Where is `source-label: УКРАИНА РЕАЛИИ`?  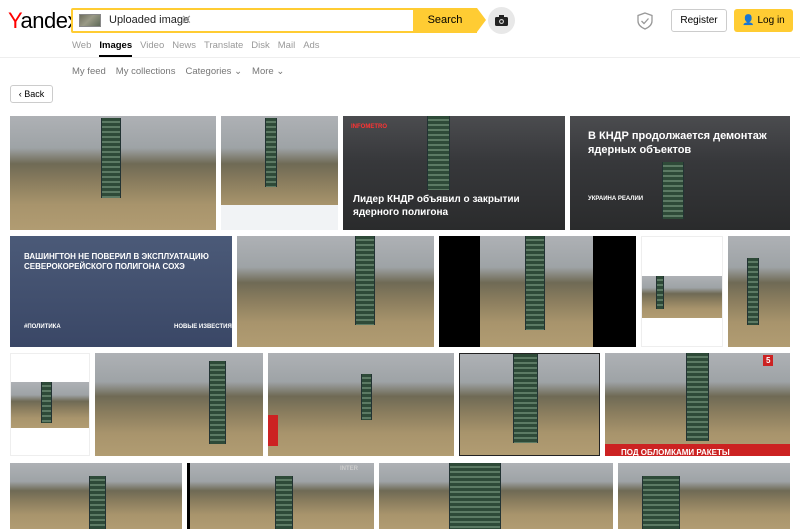
source-label: УКРАИНА РЕАЛИИ is located at coordinates (616, 199).